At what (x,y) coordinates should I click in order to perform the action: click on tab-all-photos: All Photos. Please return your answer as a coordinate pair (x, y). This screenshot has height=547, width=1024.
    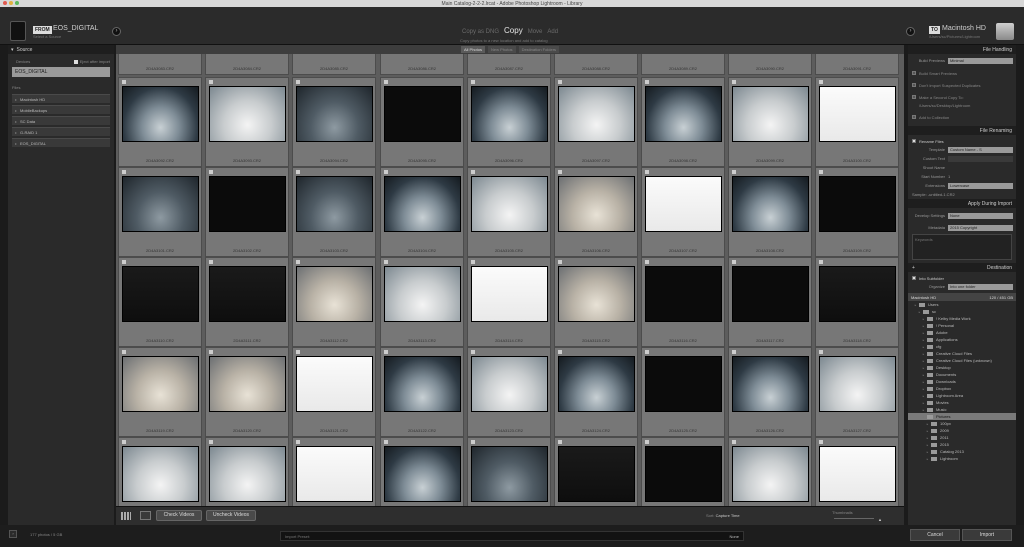
    Looking at the image, I should click on (472, 49).